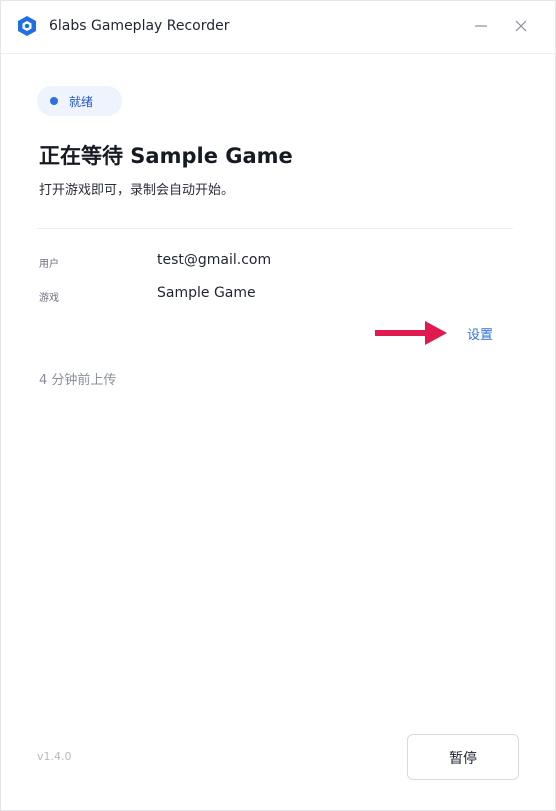 Image resolution: width=556 pixels, height=811 pixels. What do you see at coordinates (275, 228) in the screenshot?
I see `divider` at bounding box center [275, 228].